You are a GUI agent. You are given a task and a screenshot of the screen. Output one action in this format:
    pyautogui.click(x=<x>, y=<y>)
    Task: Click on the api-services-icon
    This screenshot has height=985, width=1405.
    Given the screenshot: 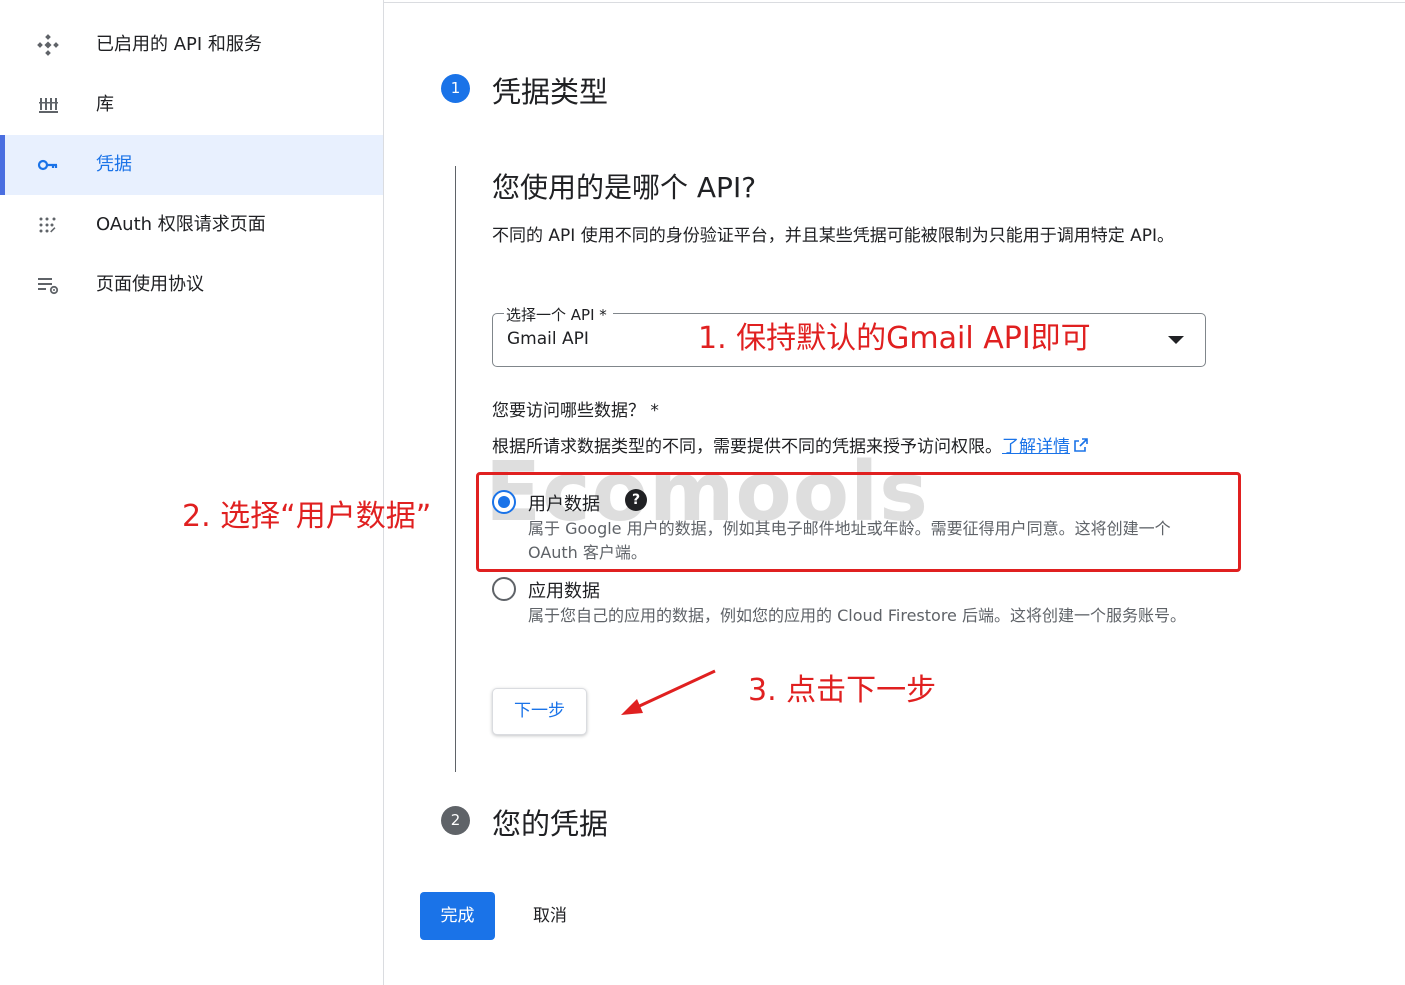 What is the action you would take?
    pyautogui.click(x=48, y=45)
    